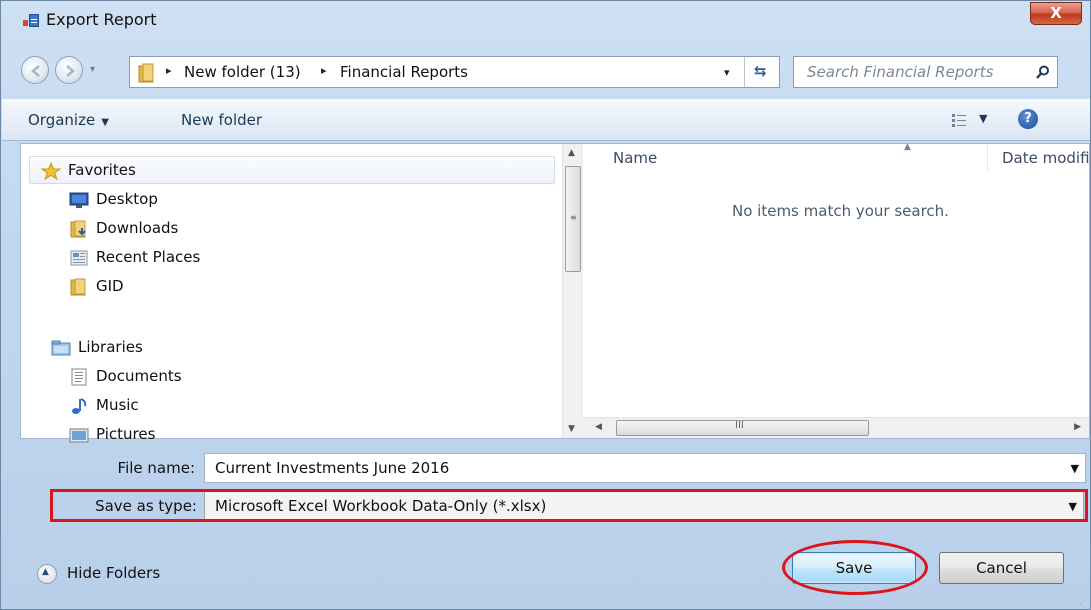 The image size is (1091, 610). I want to click on save-as-type-highlight-annotation, so click(569, 505).